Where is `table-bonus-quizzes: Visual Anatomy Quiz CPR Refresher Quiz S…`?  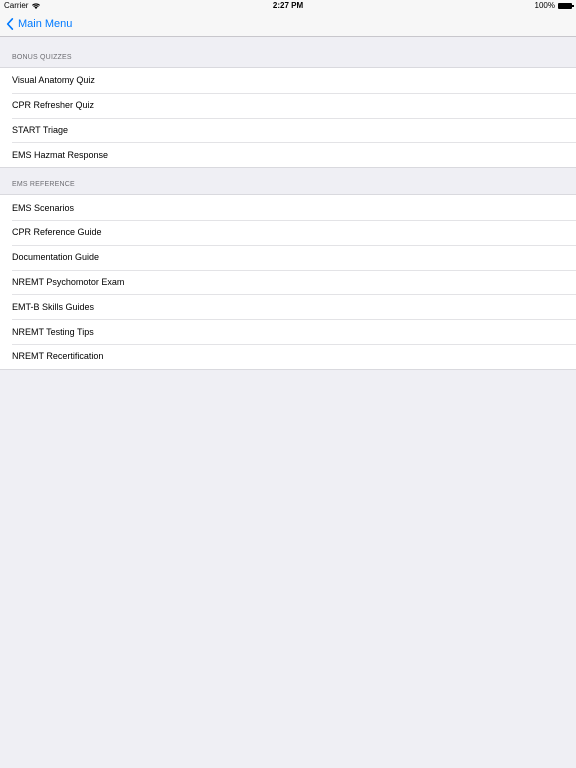
table-bonus-quizzes: Visual Anatomy Quiz CPR Refresher Quiz S… is located at coordinates (288, 118).